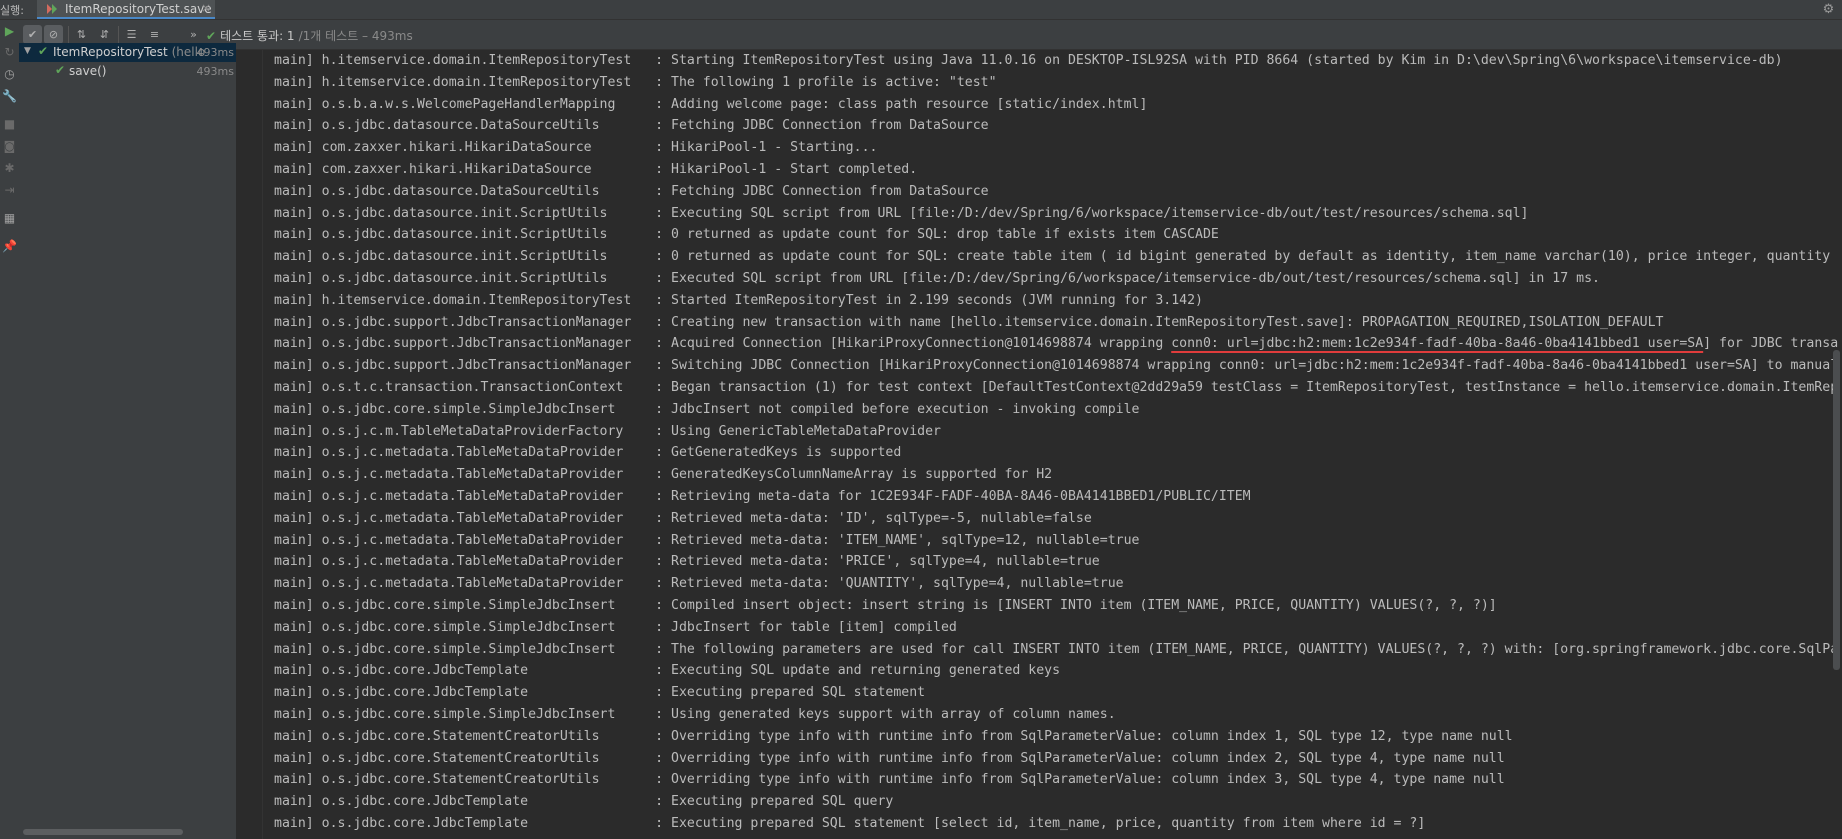 The height and width of the screenshot is (839, 1842). What do you see at coordinates (830, 126) in the screenshot?
I see `log-message: Fetching JDBC Connection from DataSource` at bounding box center [830, 126].